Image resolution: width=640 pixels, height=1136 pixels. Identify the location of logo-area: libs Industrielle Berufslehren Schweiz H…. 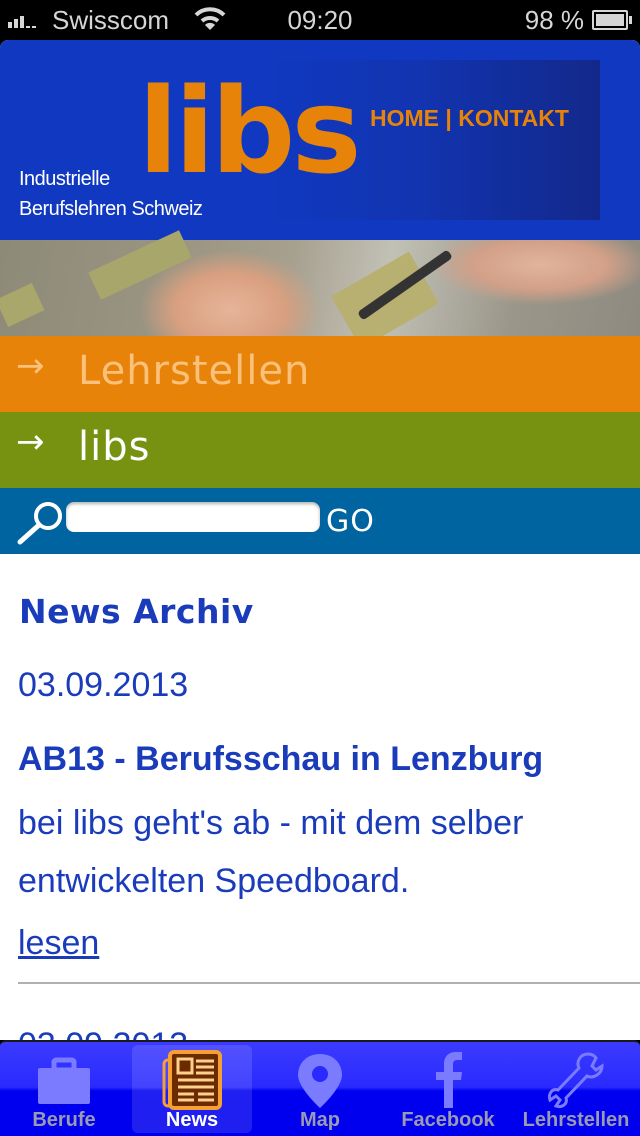
(300, 140).